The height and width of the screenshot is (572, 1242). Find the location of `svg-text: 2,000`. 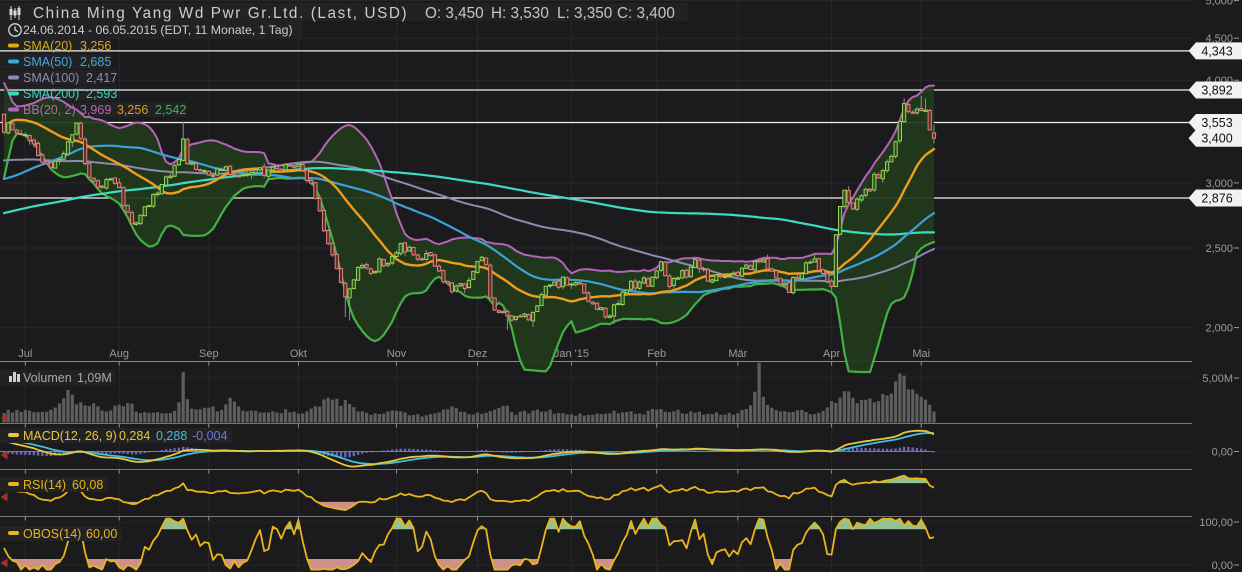

svg-text: 2,000 is located at coordinates (1219, 329).